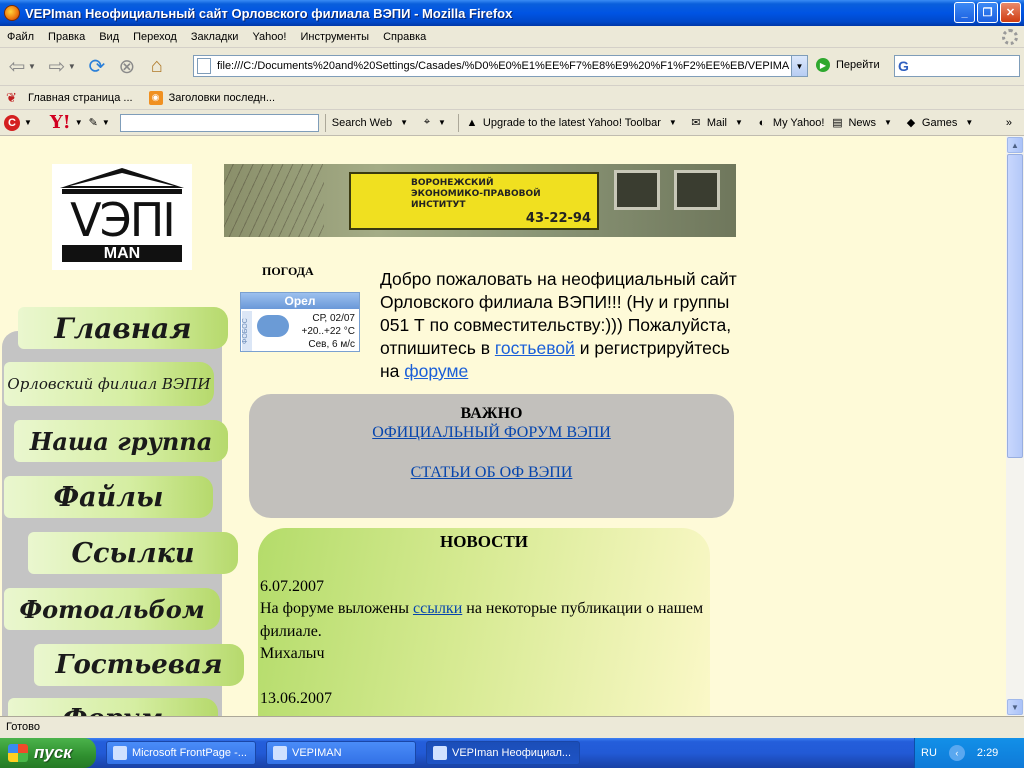 The image size is (1024, 768). What do you see at coordinates (335, 37) in the screenshot?
I see `menu-tools: Инструменты` at bounding box center [335, 37].